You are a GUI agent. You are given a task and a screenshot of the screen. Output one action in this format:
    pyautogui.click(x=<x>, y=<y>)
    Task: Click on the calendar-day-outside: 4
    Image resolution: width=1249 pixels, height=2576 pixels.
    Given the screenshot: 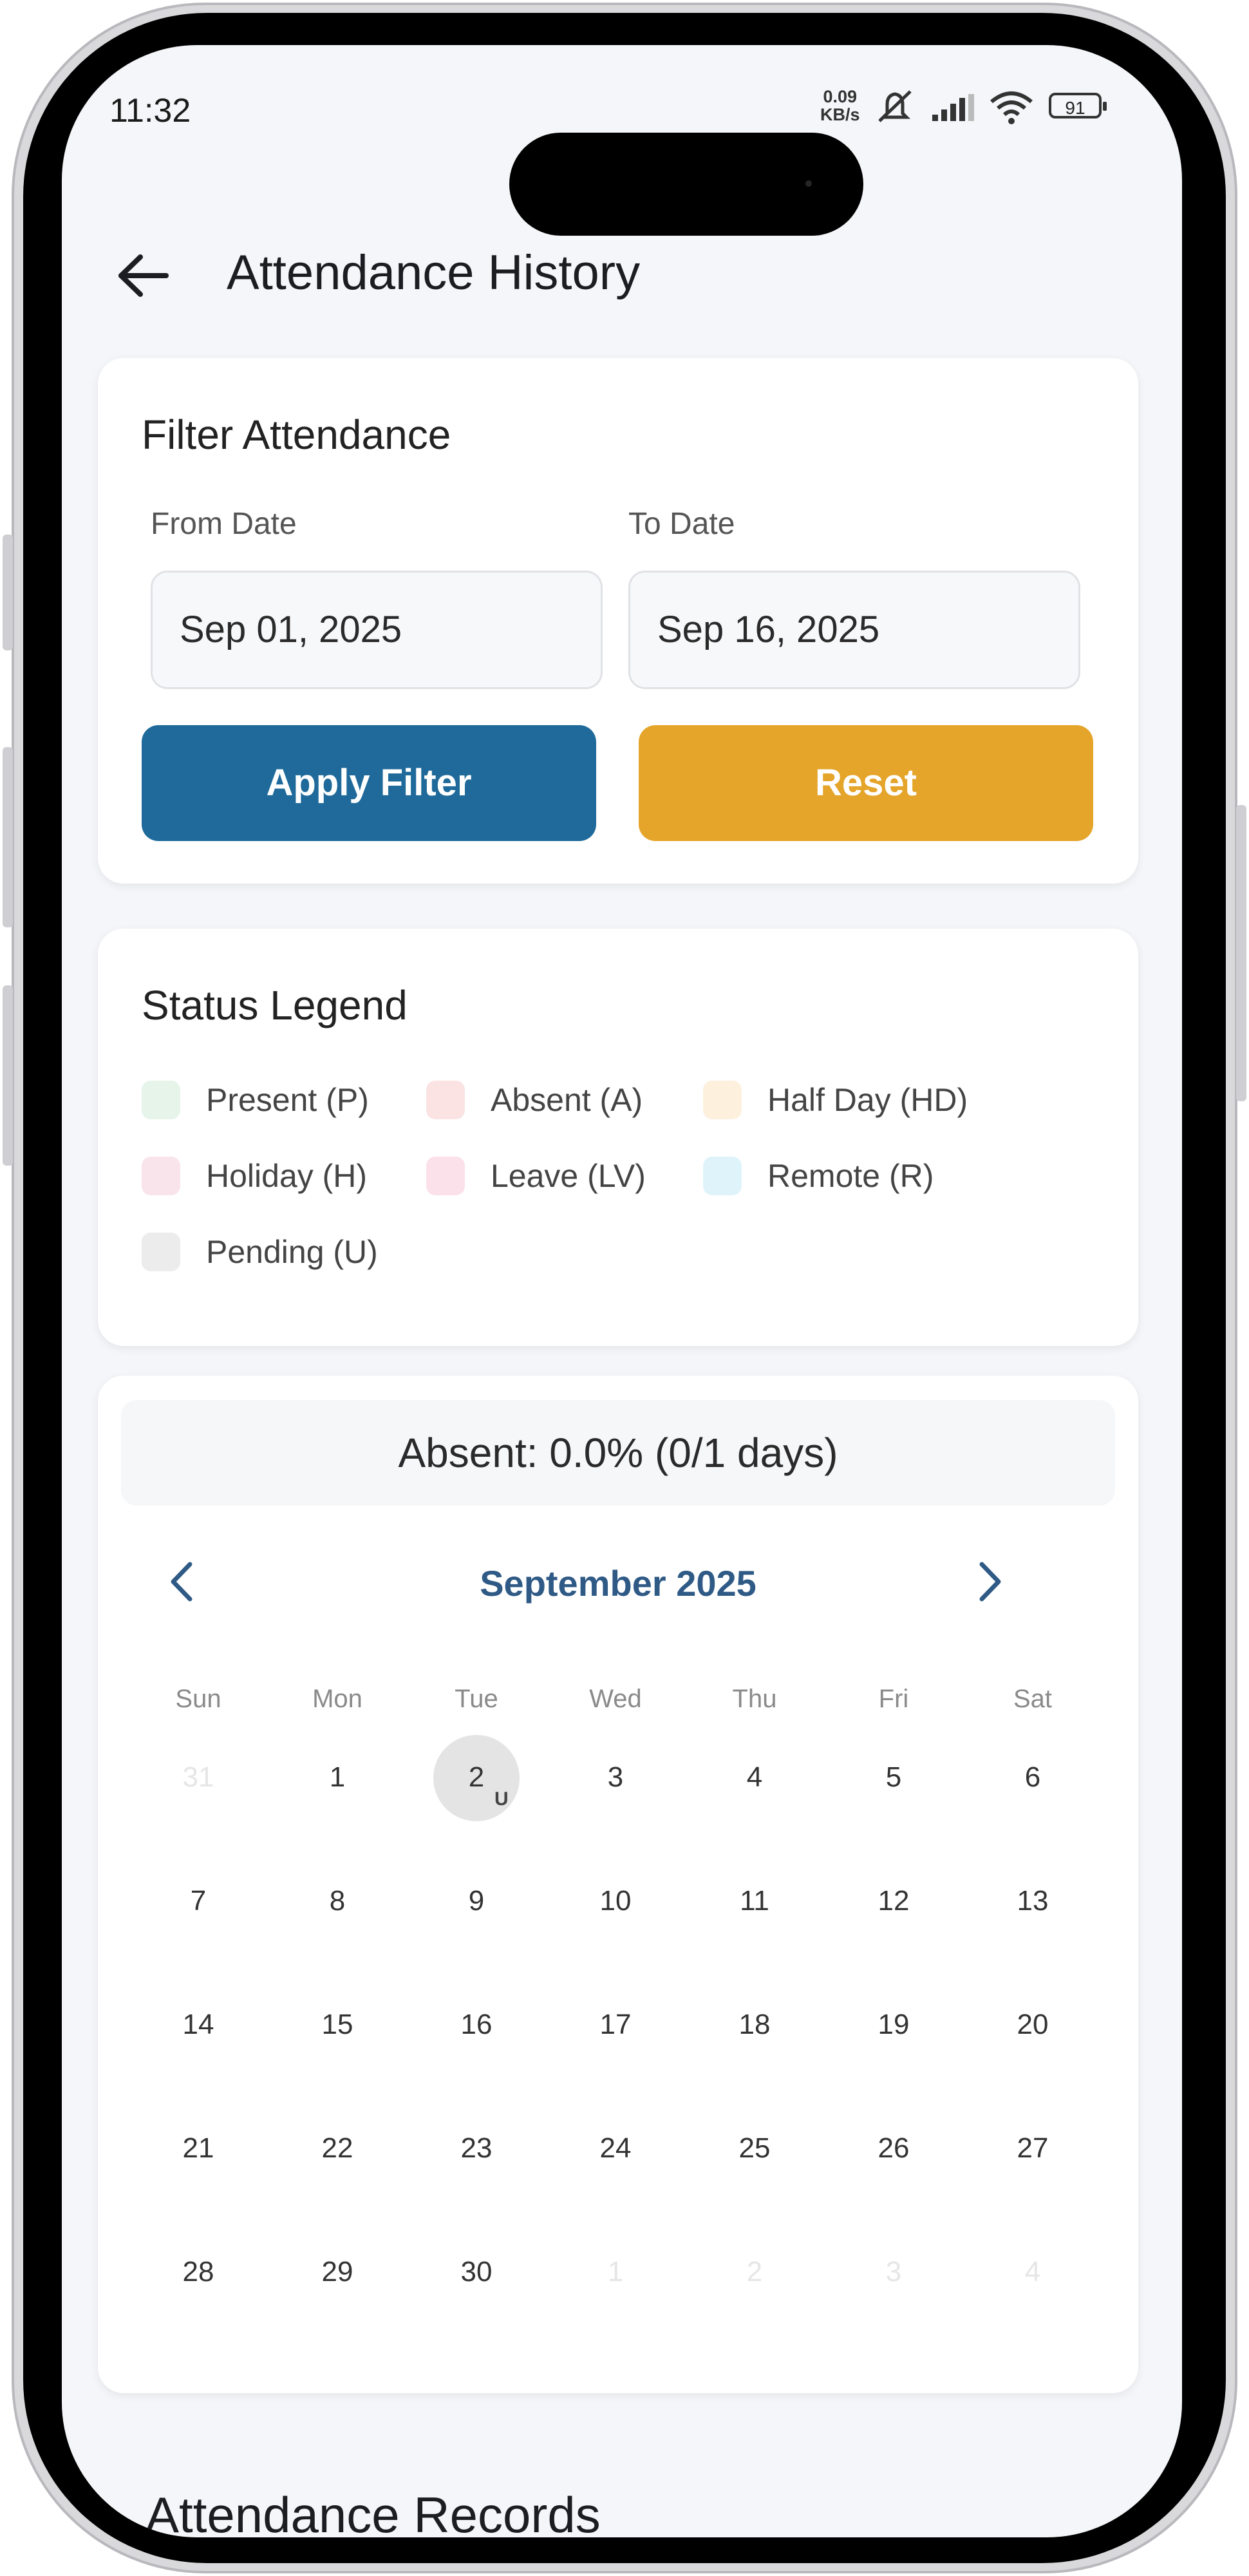 What is the action you would take?
    pyautogui.click(x=1032, y=2271)
    